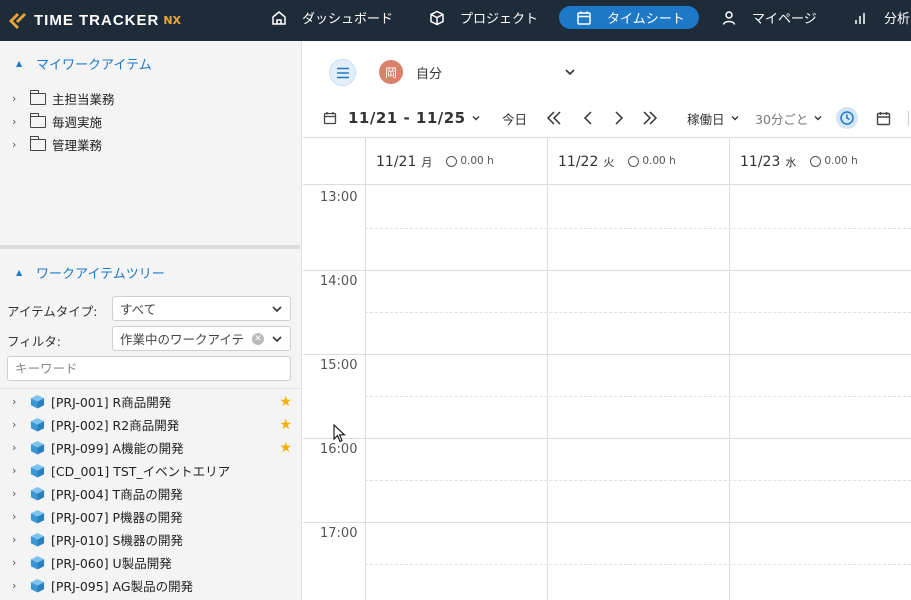 This screenshot has width=911, height=600. What do you see at coordinates (77, 145) in the screenshot?
I see `my-workitem-label: 管理業務` at bounding box center [77, 145].